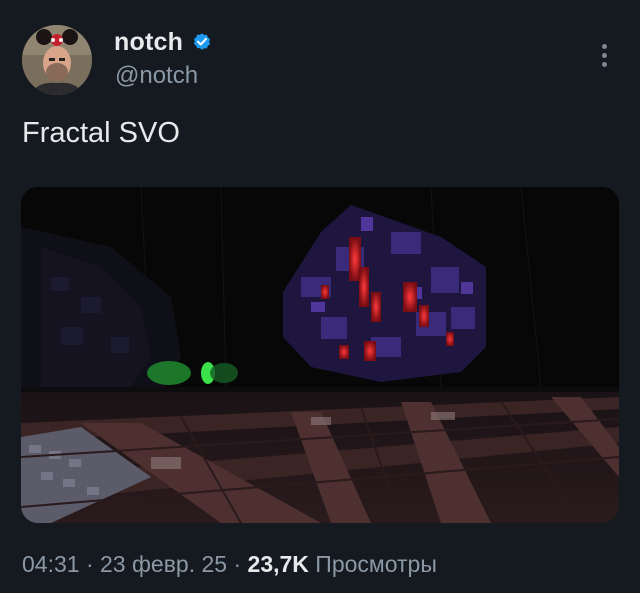  I want to click on avatar-photo, so click(57, 60).